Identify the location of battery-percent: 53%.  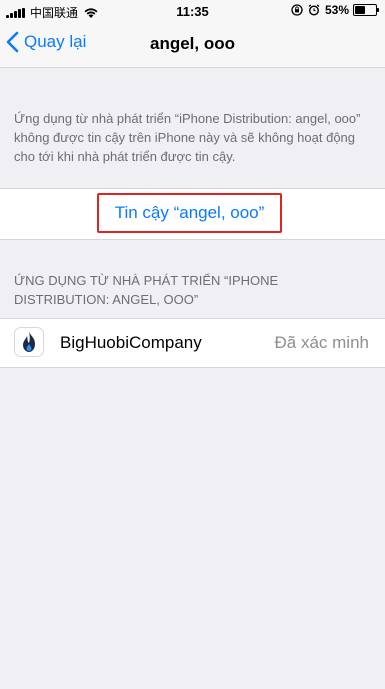
(336, 10).